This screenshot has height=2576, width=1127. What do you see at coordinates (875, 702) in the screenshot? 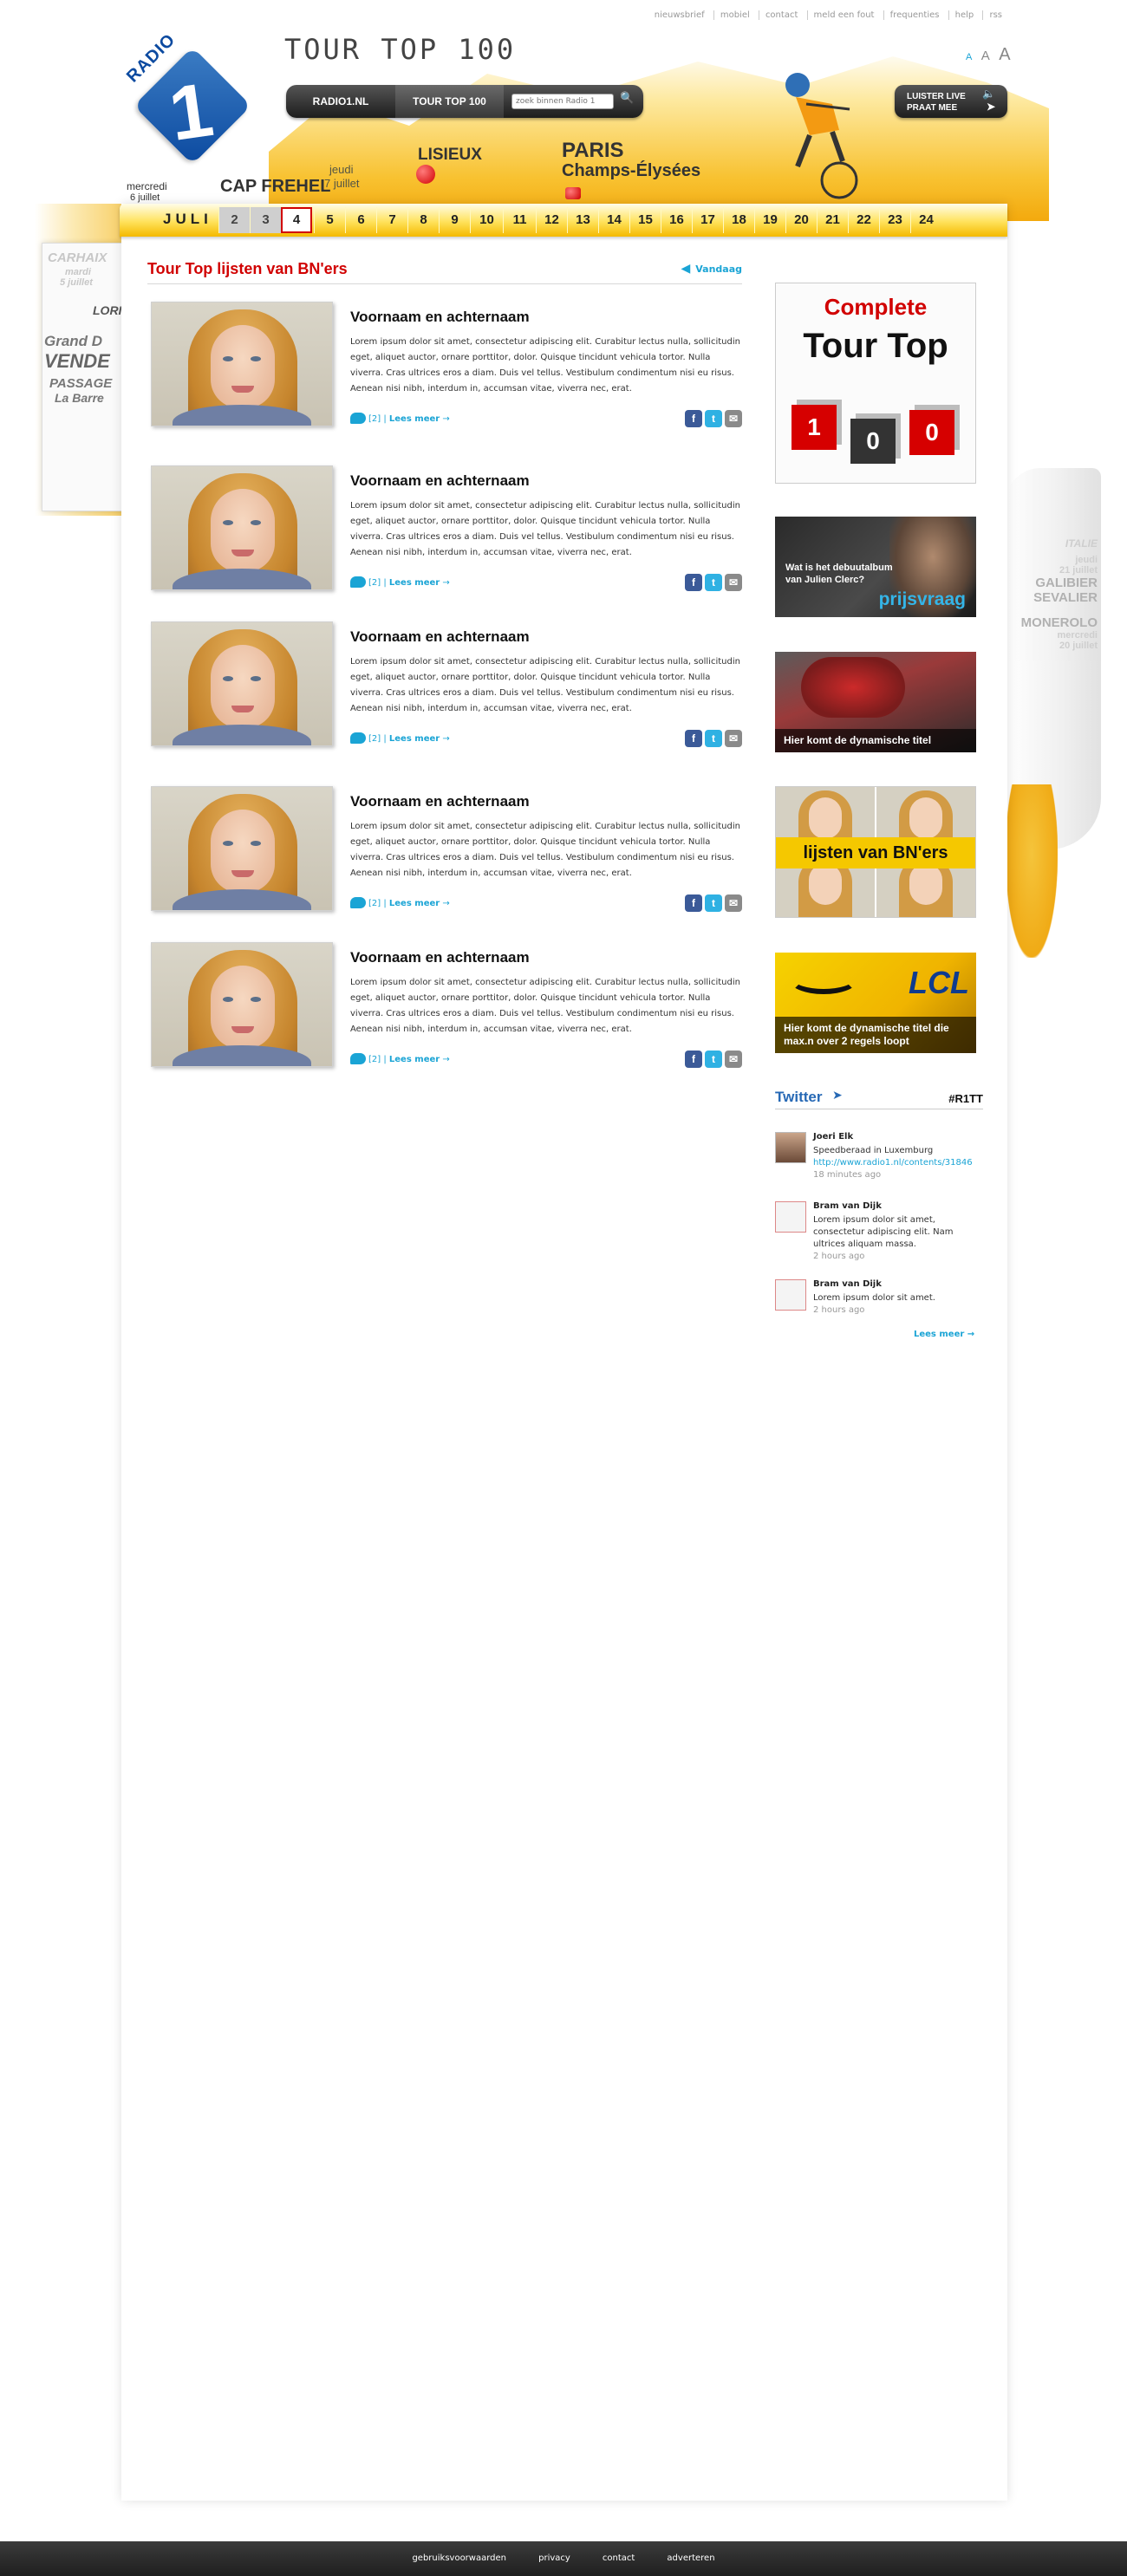
I see `dynamic-title-banner: Hier komt de dynamische titel` at bounding box center [875, 702].